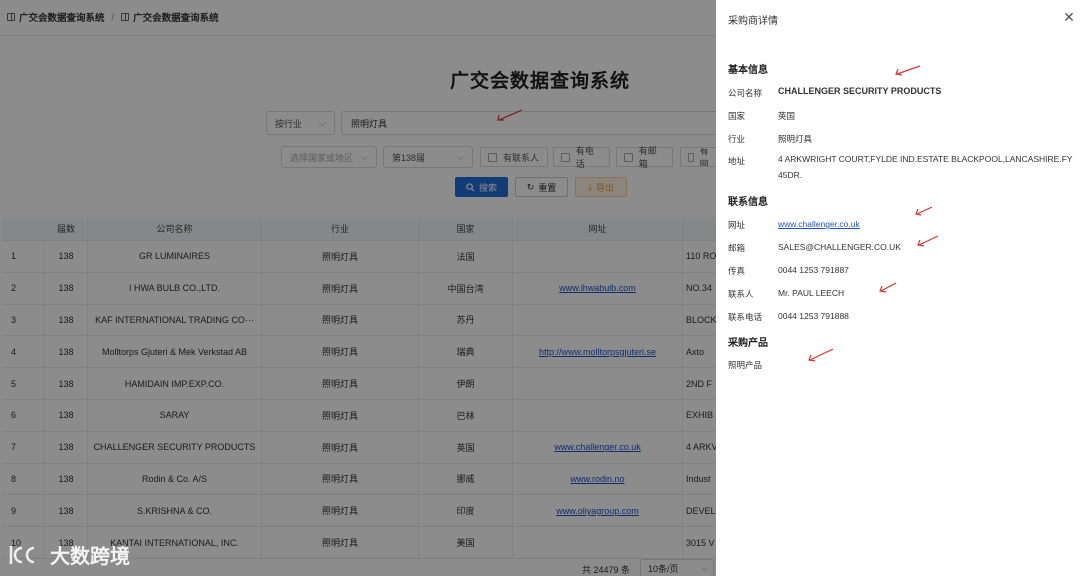 The image size is (1080, 576). What do you see at coordinates (748, 343) in the screenshot?
I see `section-products: 采购产品` at bounding box center [748, 343].